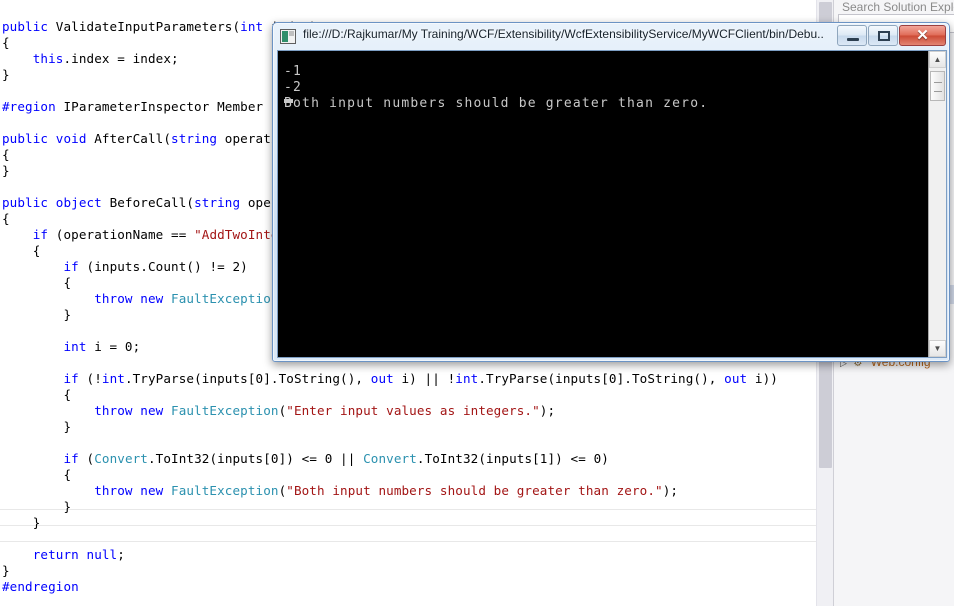 The image size is (954, 606). Describe the element at coordinates (413, 410) in the screenshot. I see `code-token: "Enter input values as integers."` at that location.